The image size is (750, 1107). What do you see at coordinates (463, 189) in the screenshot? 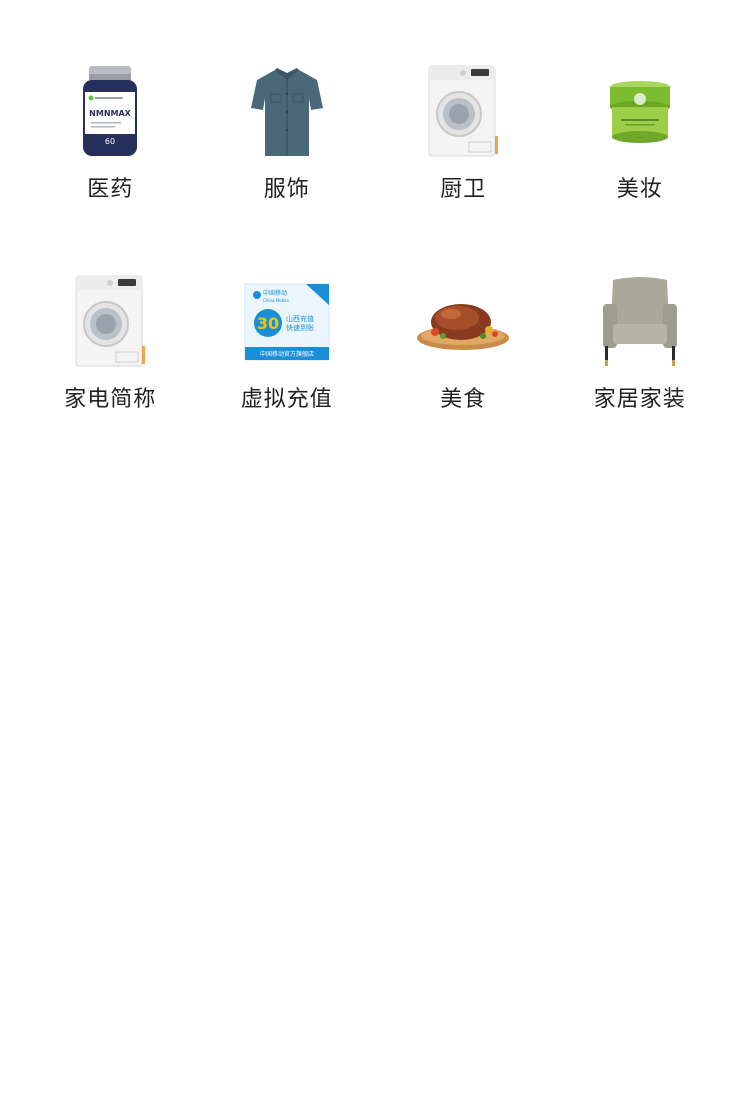
I see `category-label: 厨卫` at bounding box center [463, 189].